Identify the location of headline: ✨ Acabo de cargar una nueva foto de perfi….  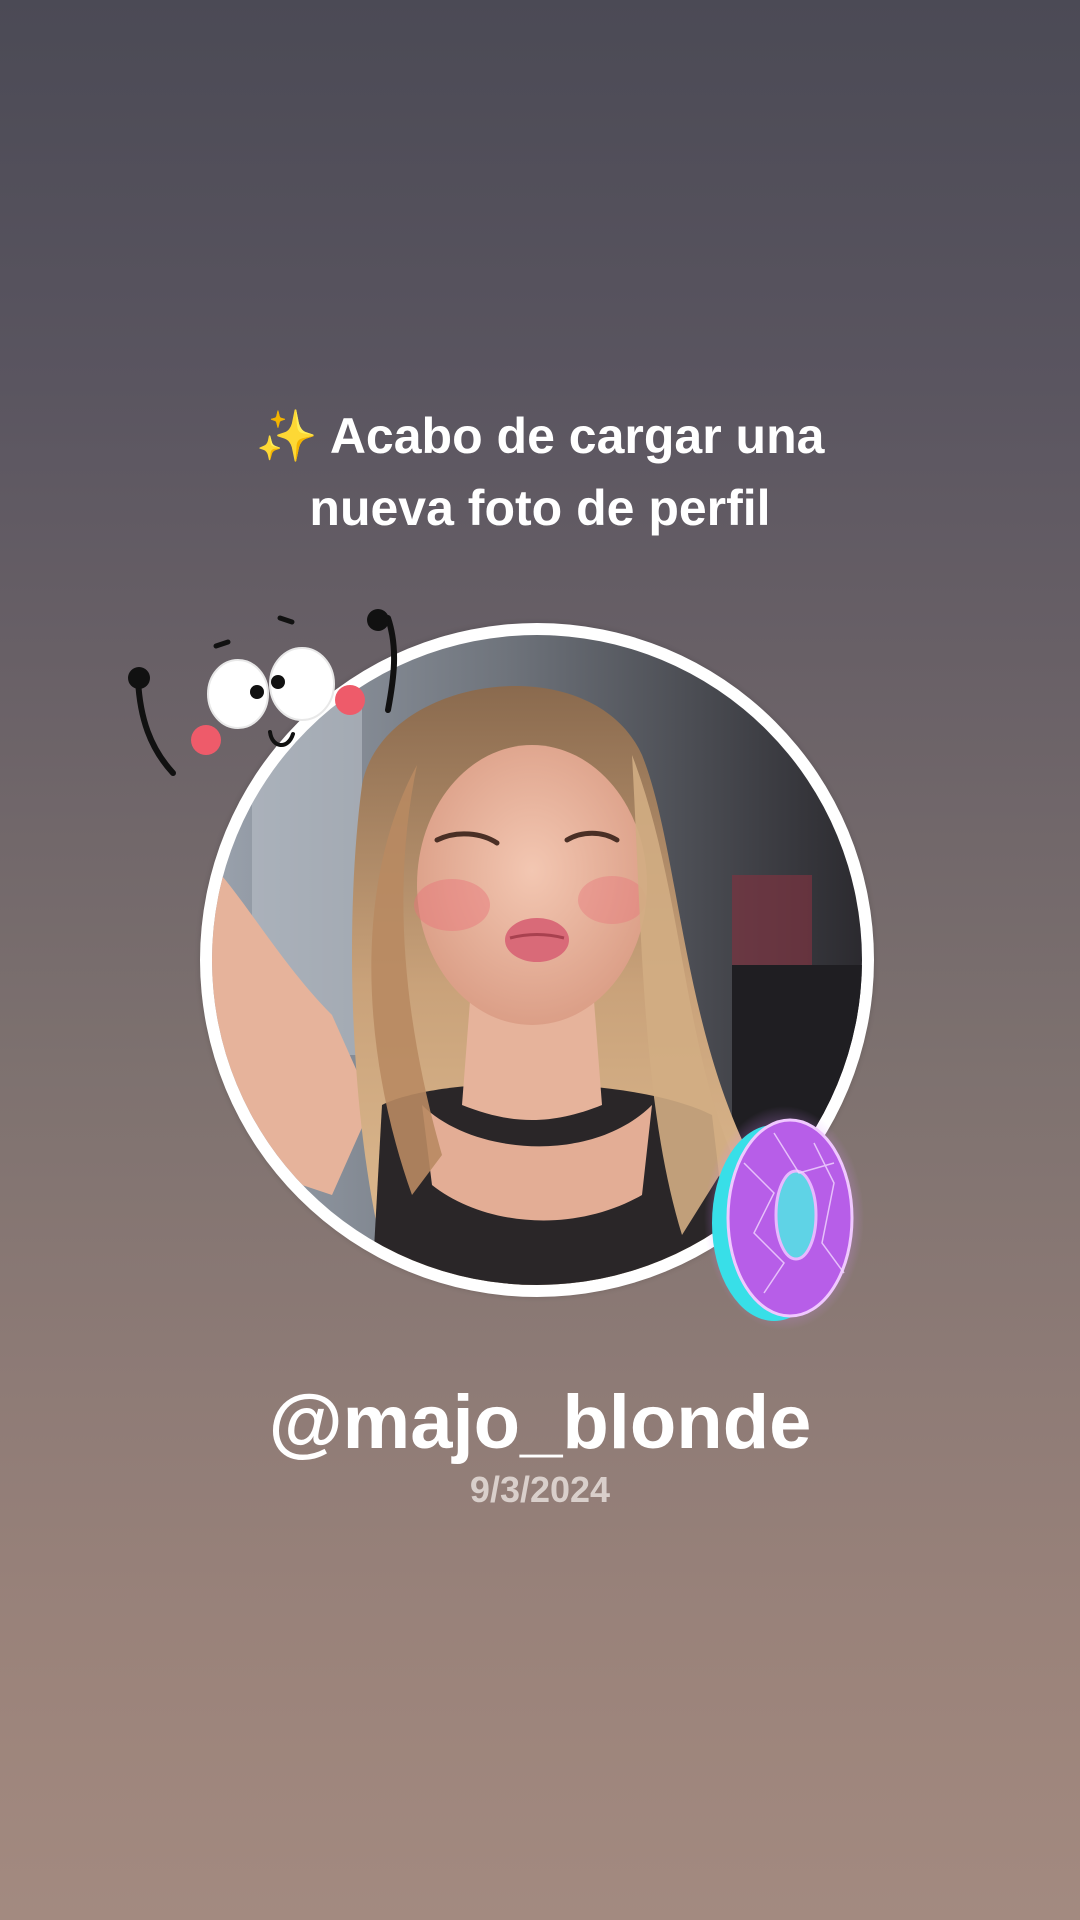
(540, 472).